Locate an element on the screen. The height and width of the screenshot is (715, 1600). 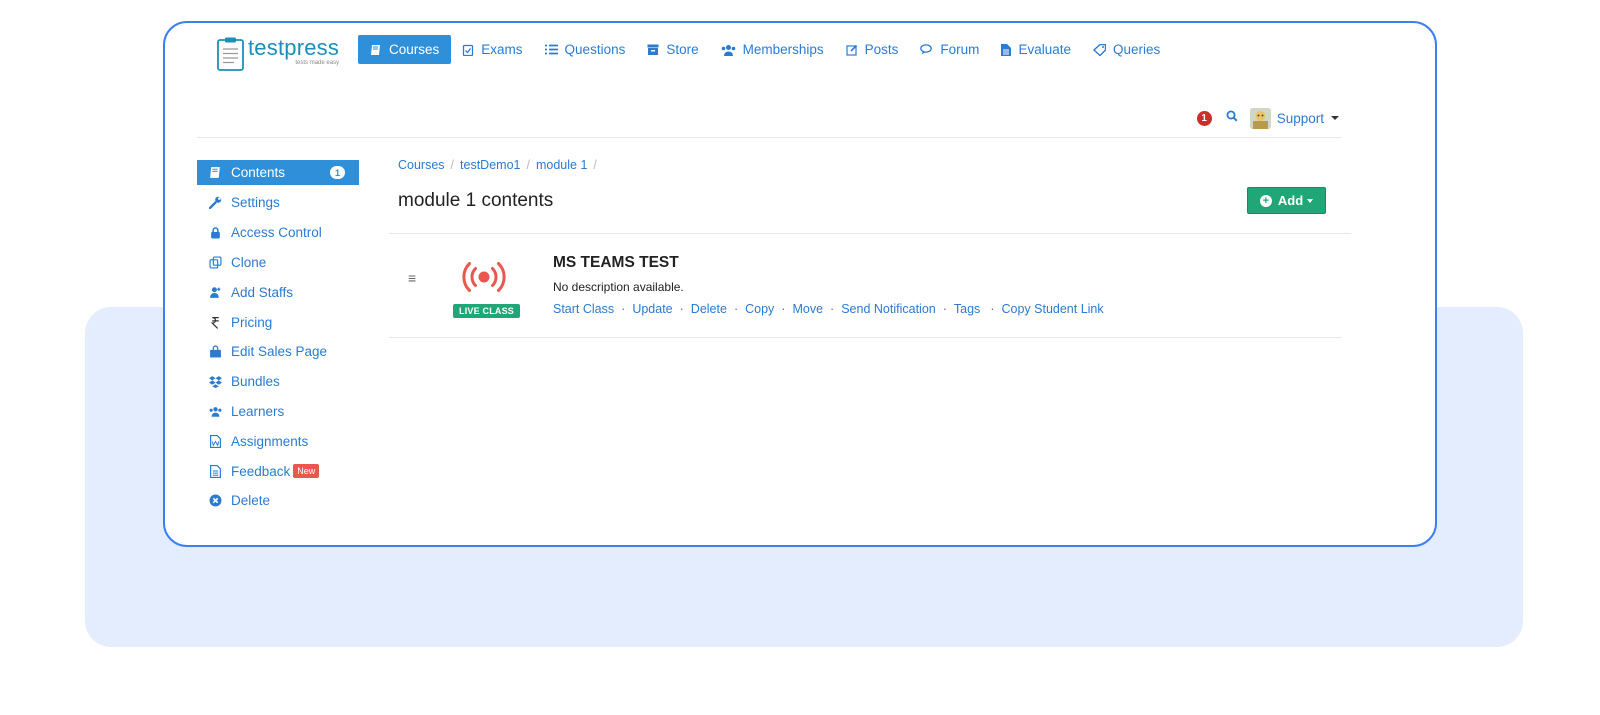
file-icon is located at coordinates (1006, 49).